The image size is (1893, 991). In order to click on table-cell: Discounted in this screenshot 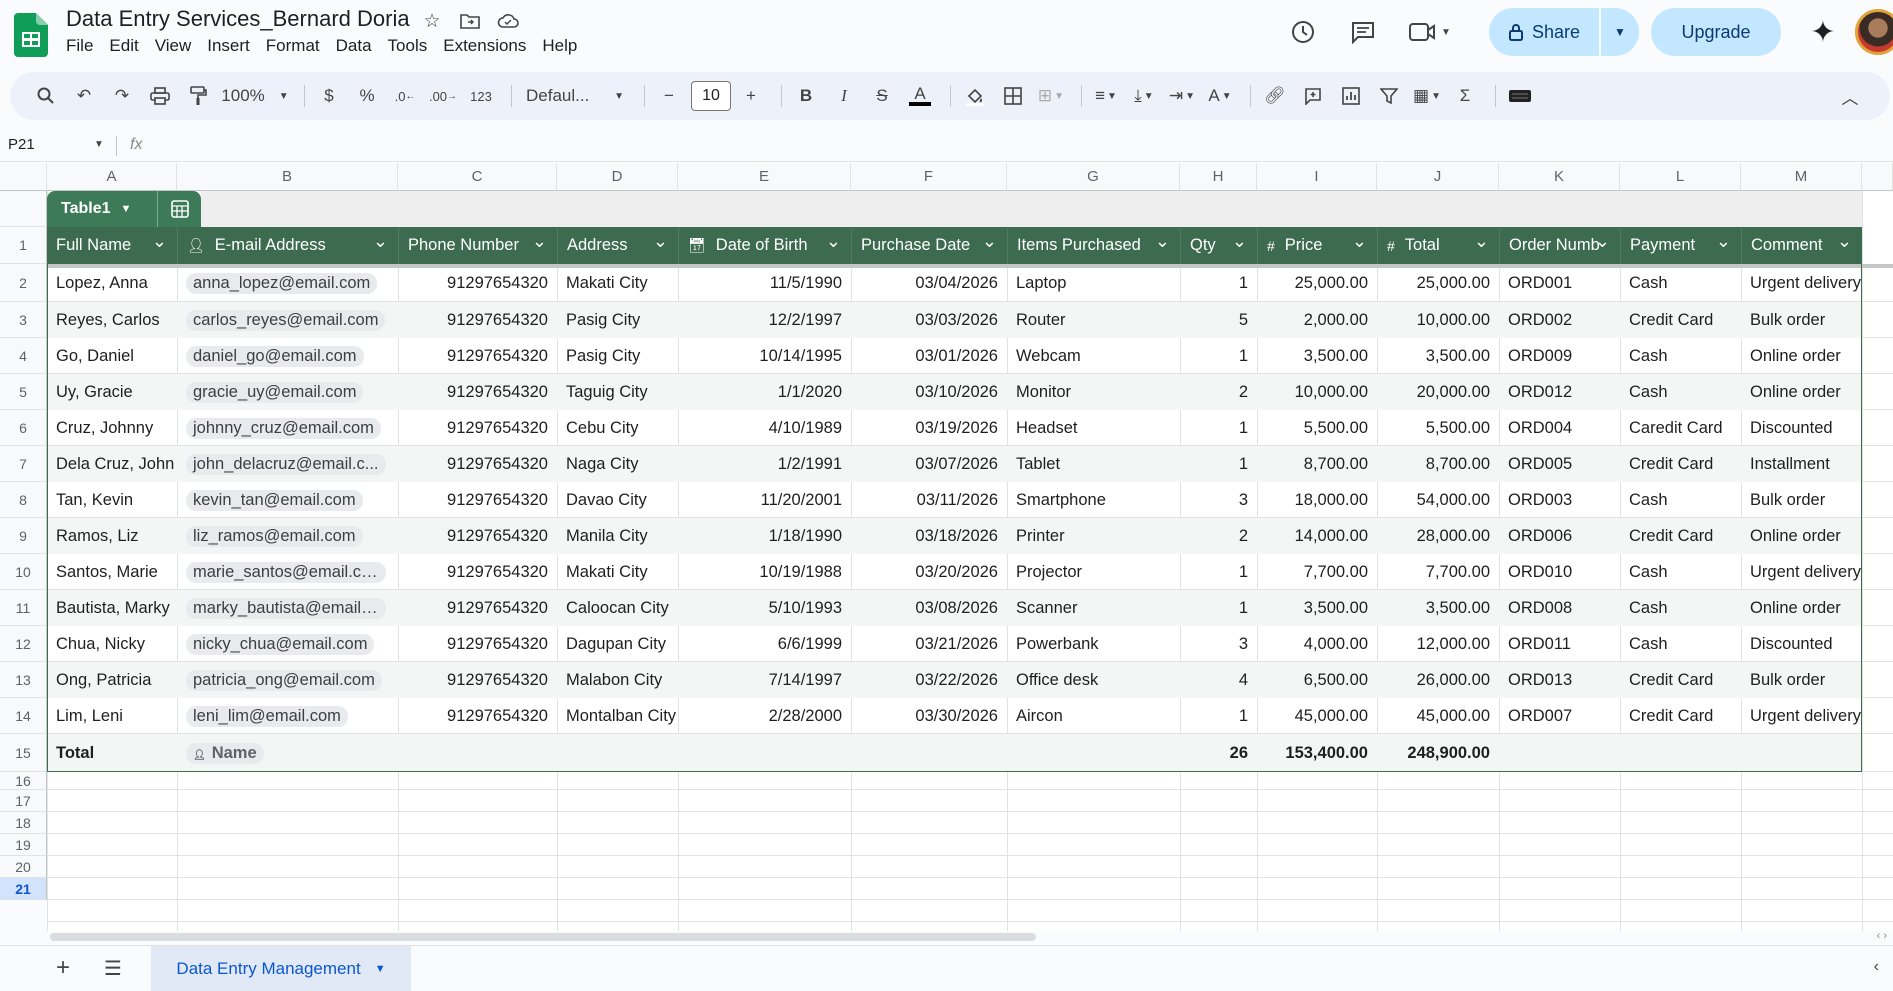, I will do `click(1801, 428)`.